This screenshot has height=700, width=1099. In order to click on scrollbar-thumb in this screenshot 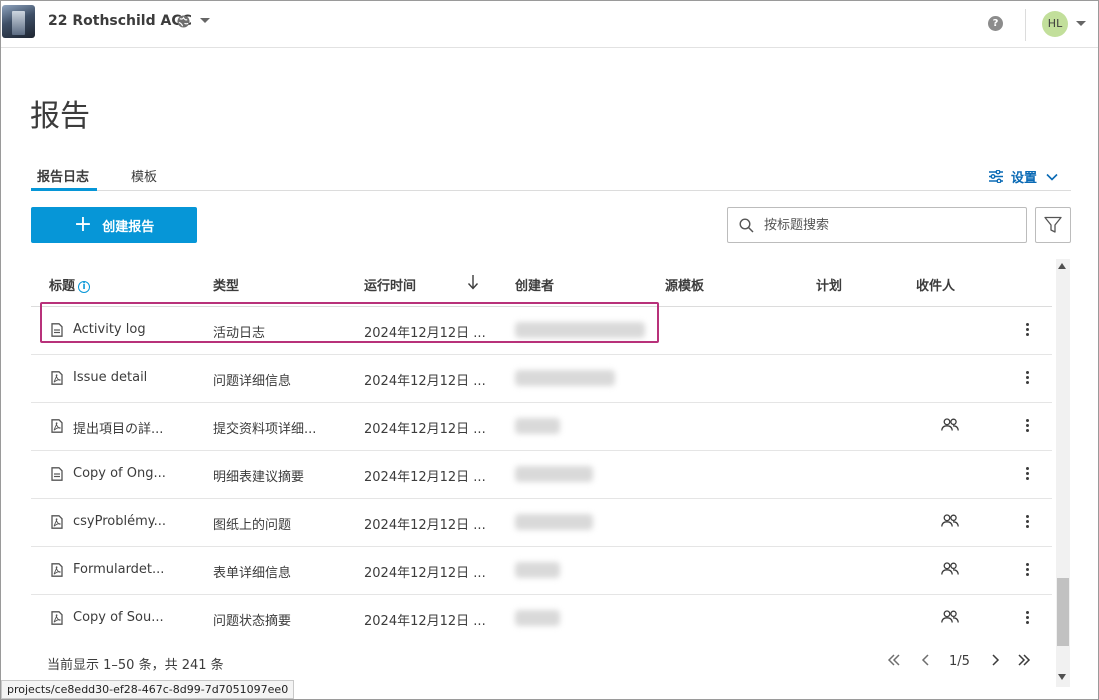, I will do `click(1063, 612)`.